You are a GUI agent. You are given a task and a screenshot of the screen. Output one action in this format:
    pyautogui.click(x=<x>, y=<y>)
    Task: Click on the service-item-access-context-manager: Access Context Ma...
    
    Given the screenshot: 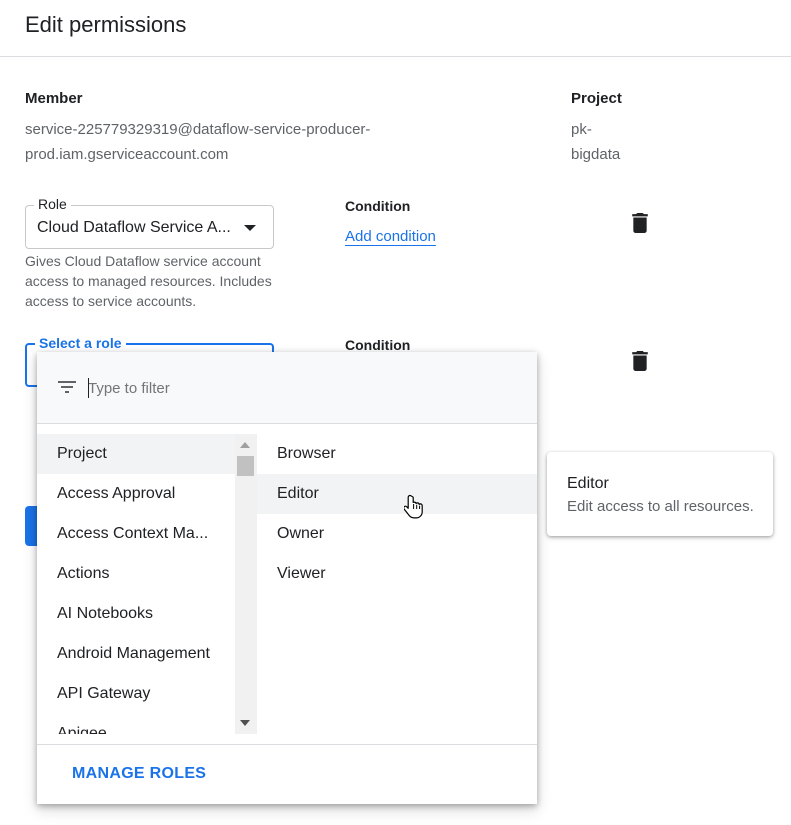 What is the action you would take?
    pyautogui.click(x=136, y=534)
    